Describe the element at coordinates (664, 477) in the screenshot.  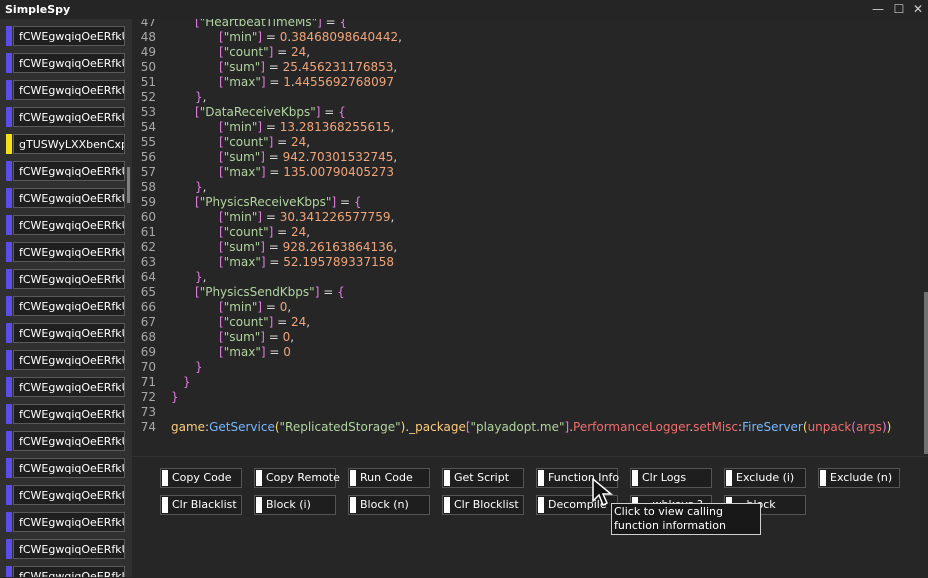
I see `button-label: Clr Logs` at that location.